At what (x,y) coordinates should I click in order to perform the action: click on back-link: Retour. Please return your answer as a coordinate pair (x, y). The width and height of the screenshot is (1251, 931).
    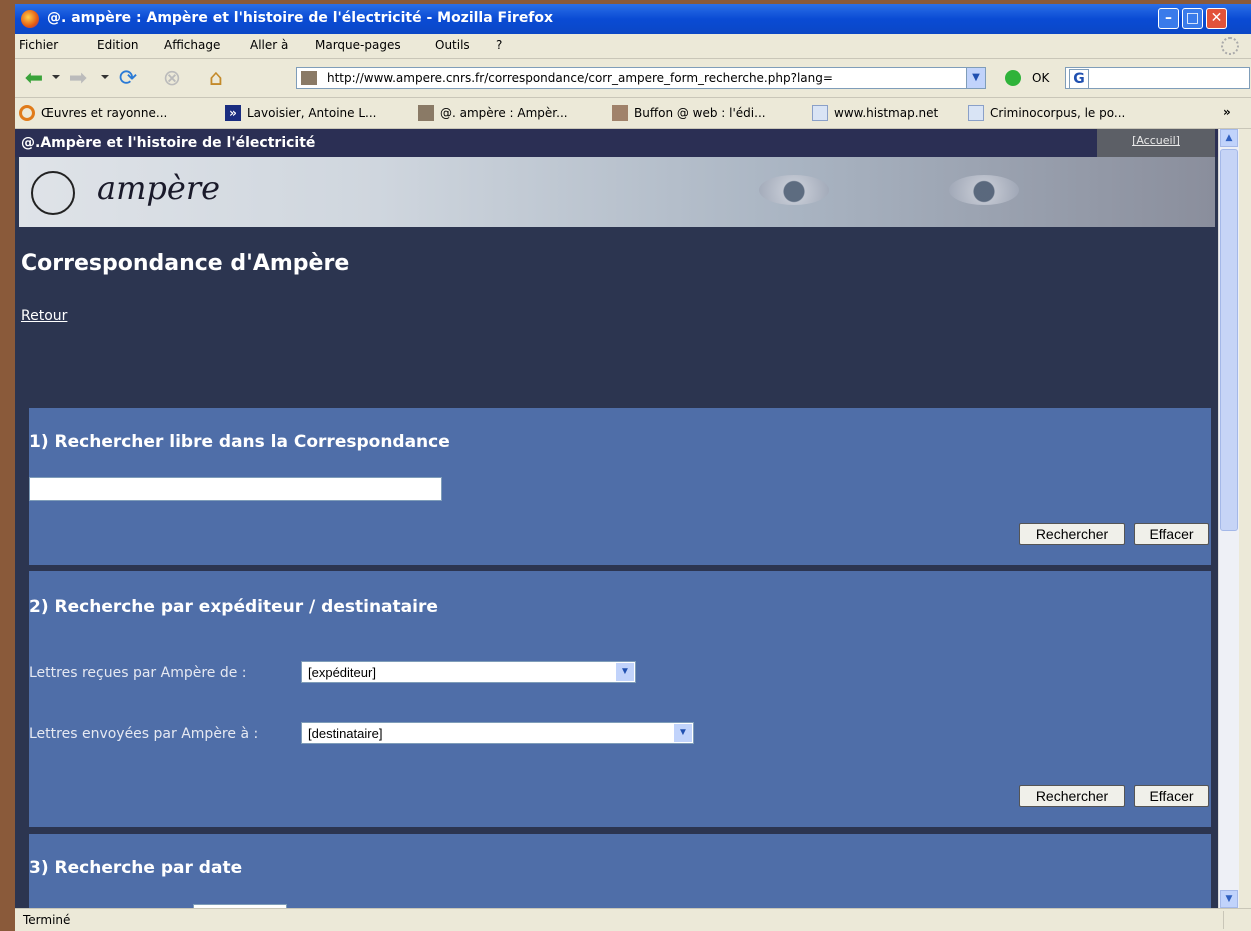
    Looking at the image, I should click on (44, 316).